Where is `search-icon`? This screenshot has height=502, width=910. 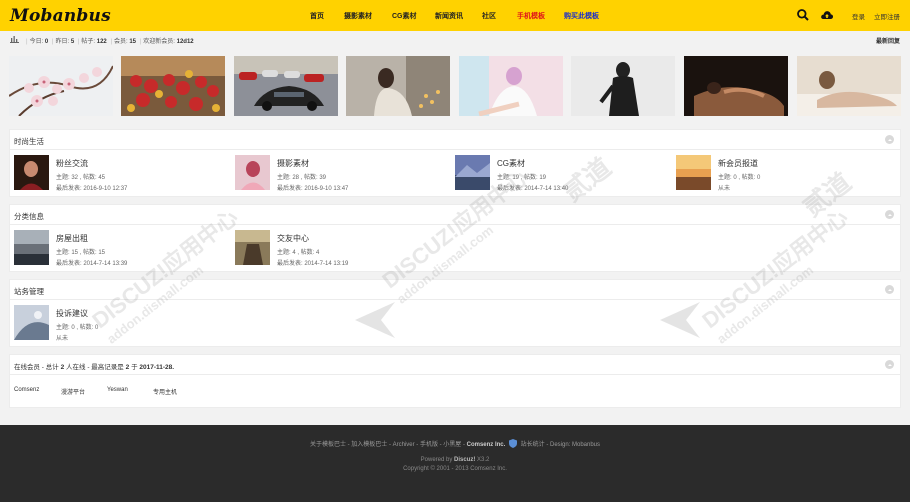 search-icon is located at coordinates (803, 15).